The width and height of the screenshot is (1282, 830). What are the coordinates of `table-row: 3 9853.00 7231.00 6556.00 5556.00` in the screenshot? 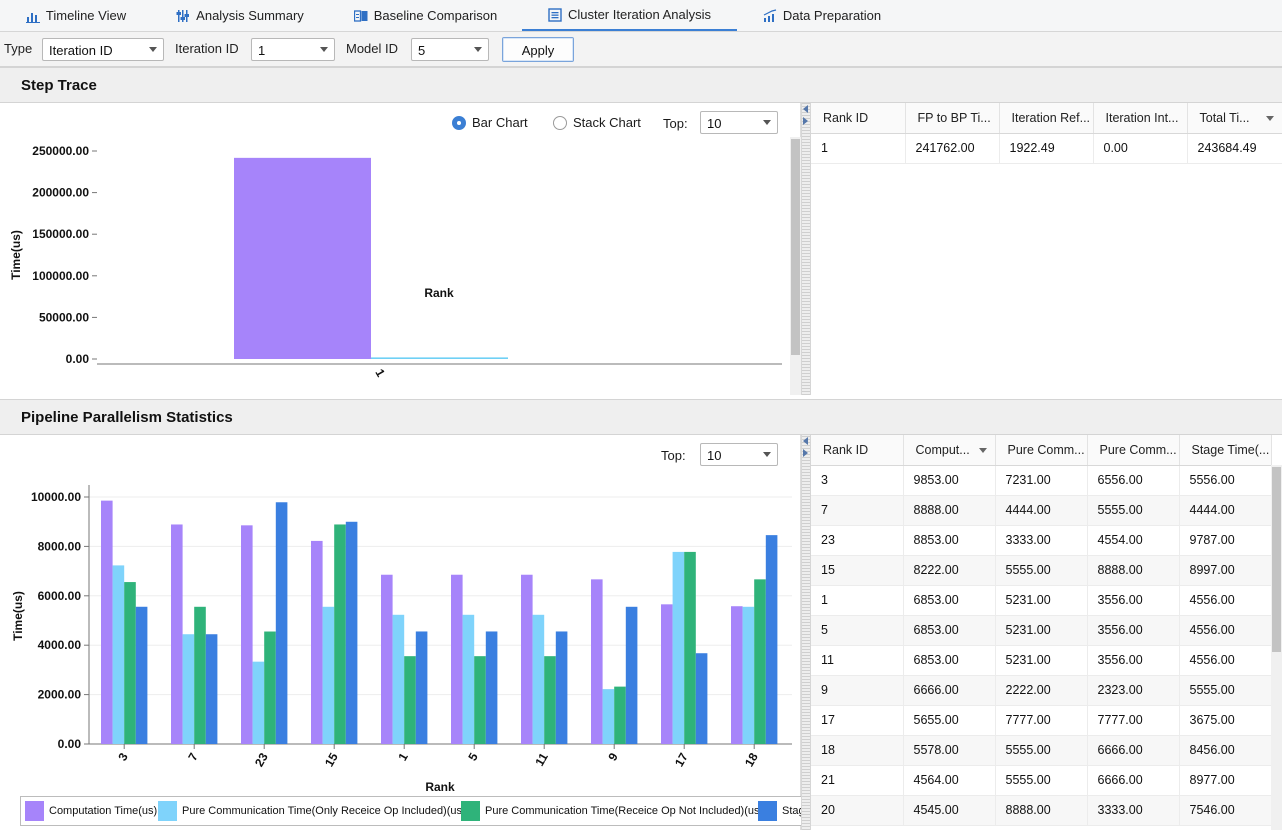 It's located at (1041, 480).